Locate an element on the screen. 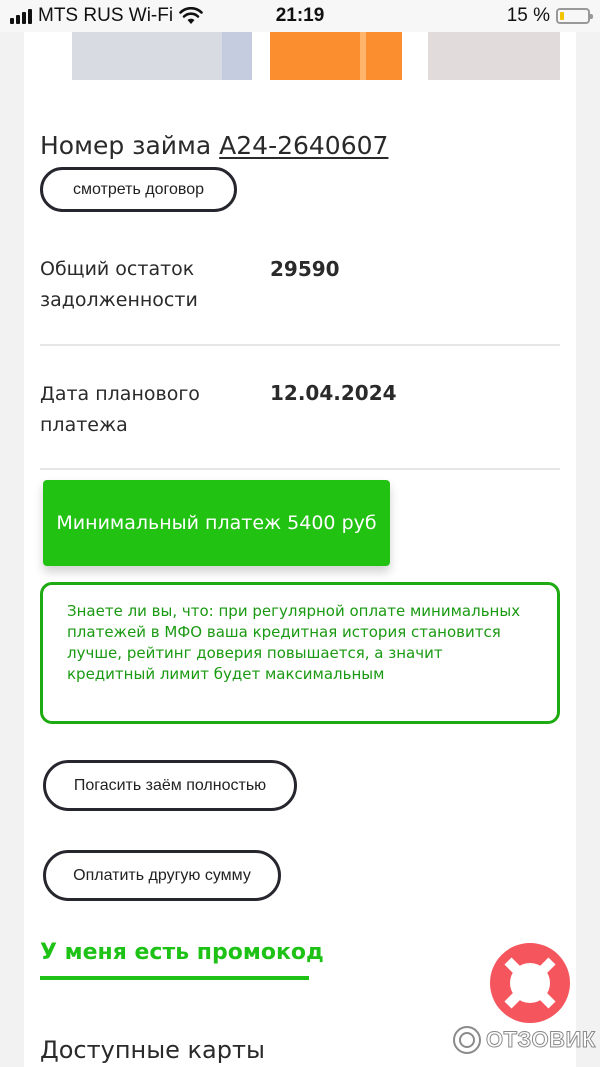 The height and width of the screenshot is (1067, 600). loan-title-prefix: Номер займа is located at coordinates (126, 145).